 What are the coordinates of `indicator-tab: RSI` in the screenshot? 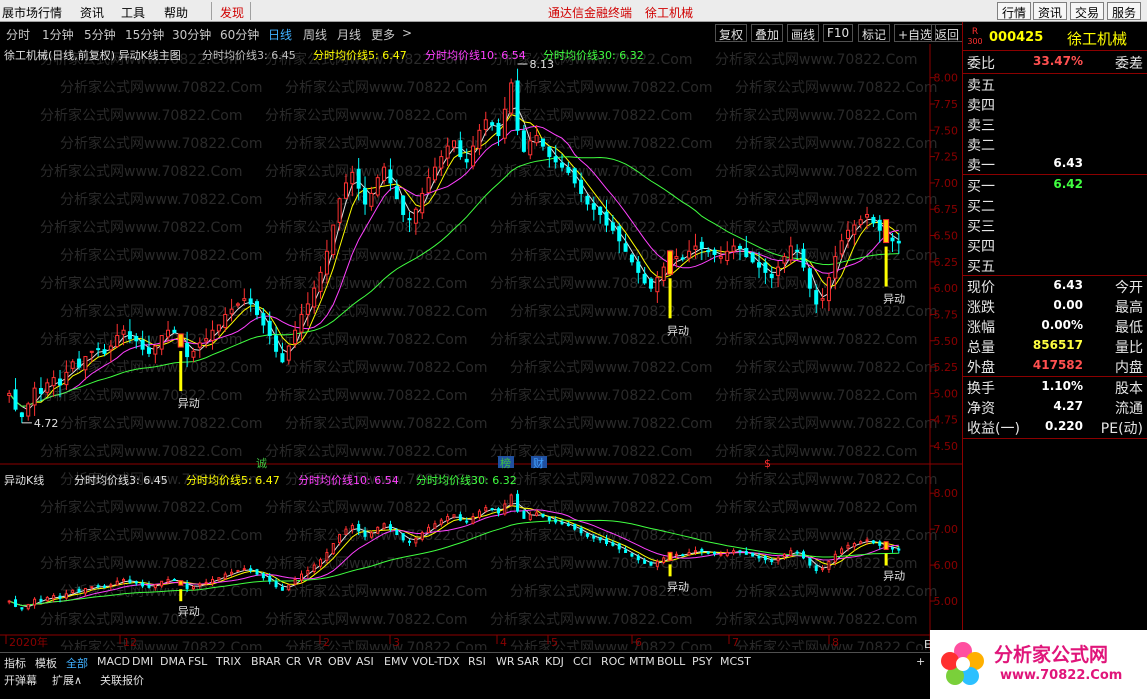 It's located at (477, 661).